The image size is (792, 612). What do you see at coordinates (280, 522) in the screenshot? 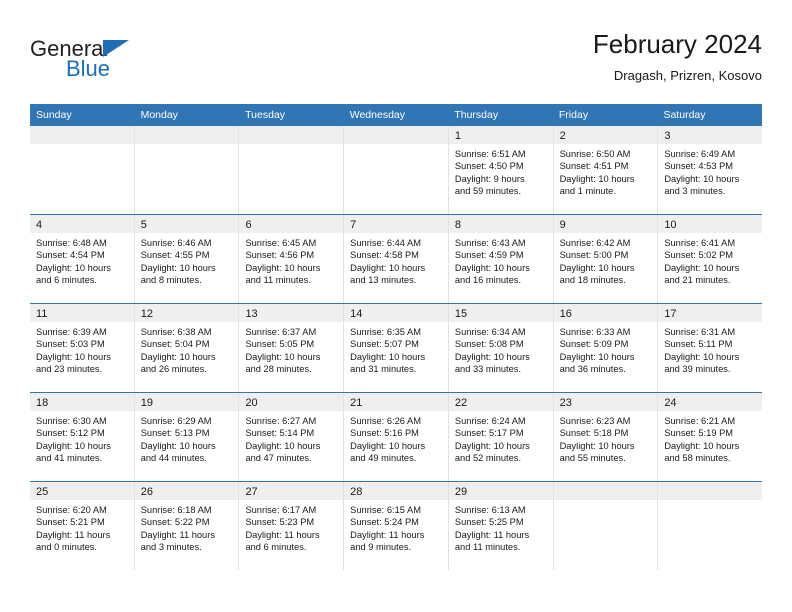
I see `day-detail-line: Sunset: 5:23 PM` at bounding box center [280, 522].